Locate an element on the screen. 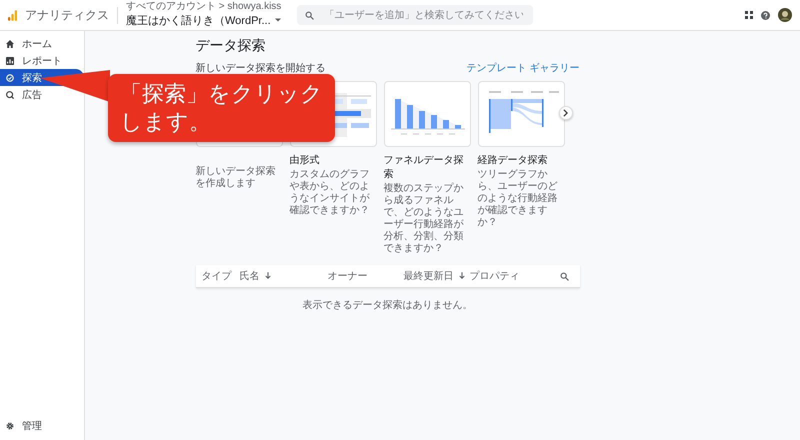 Image resolution: width=800 pixels, height=440 pixels. page-title: データ探索 is located at coordinates (231, 46).